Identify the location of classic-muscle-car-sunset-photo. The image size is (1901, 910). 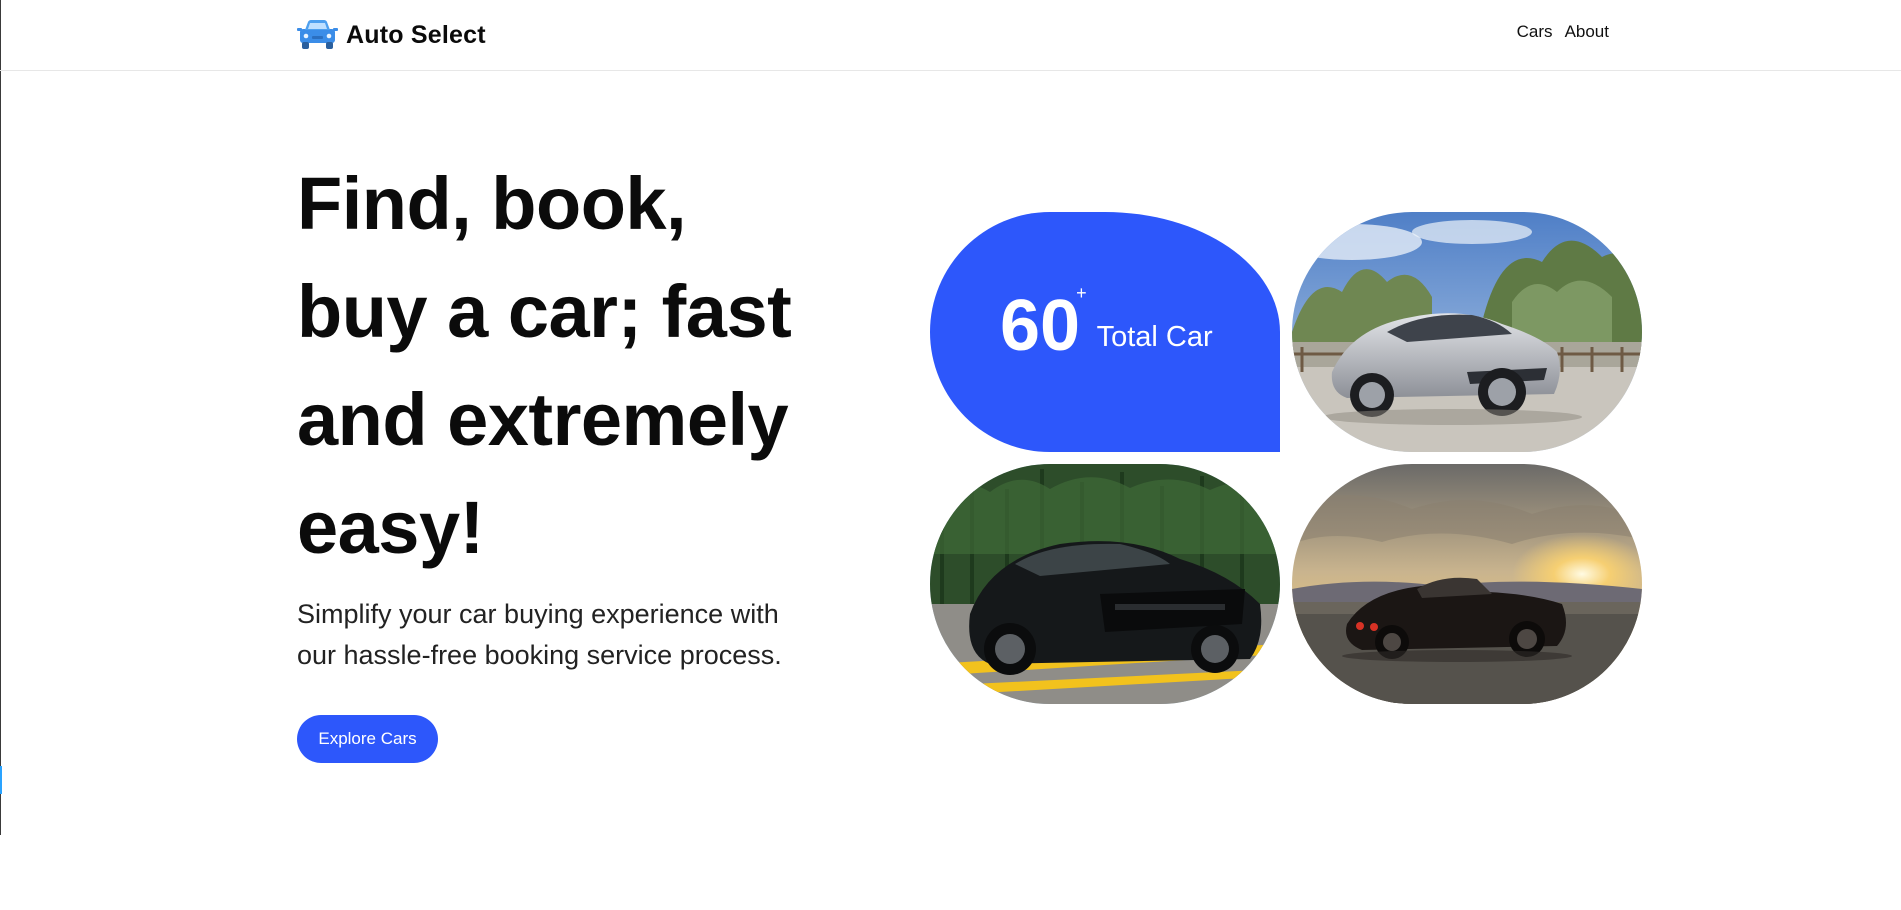
(1467, 584).